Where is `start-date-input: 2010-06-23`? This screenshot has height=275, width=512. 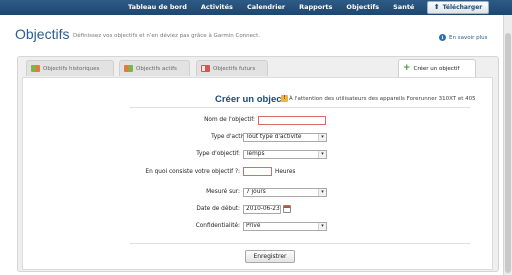
start-date-input: 2010-06-23 is located at coordinates (262, 209).